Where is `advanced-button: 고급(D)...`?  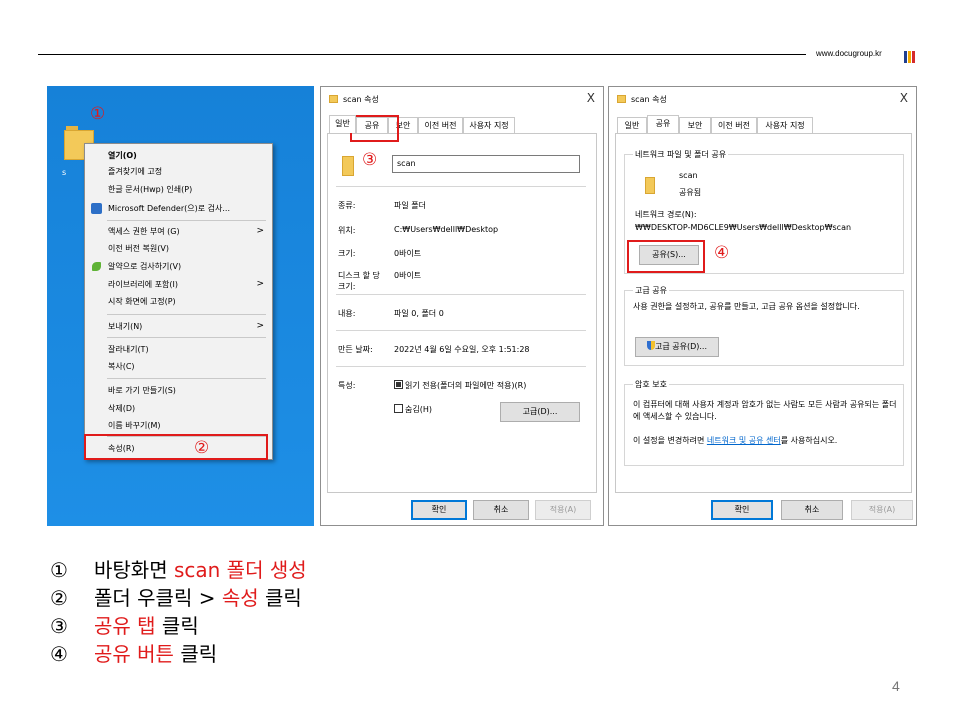 advanced-button: 고급(D)... is located at coordinates (540, 412).